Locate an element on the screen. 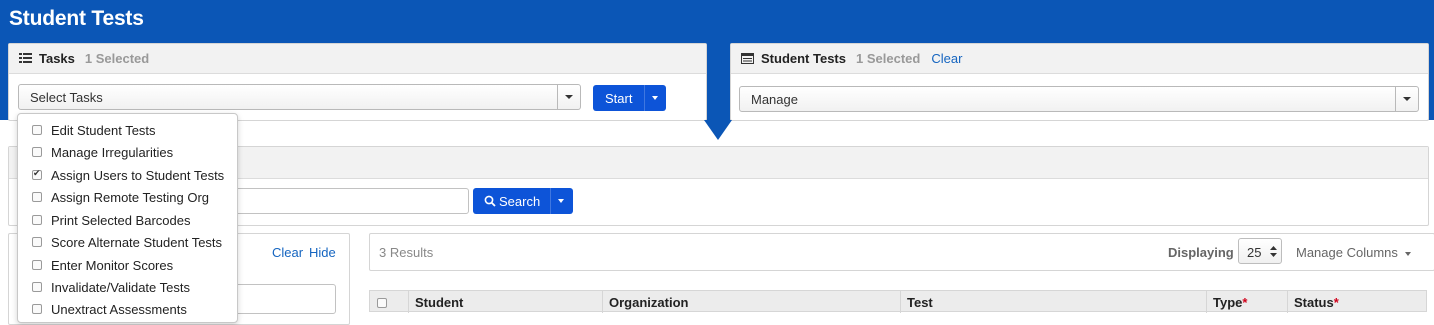 The height and width of the screenshot is (325, 1434). col-type-label: Type is located at coordinates (1228, 302).